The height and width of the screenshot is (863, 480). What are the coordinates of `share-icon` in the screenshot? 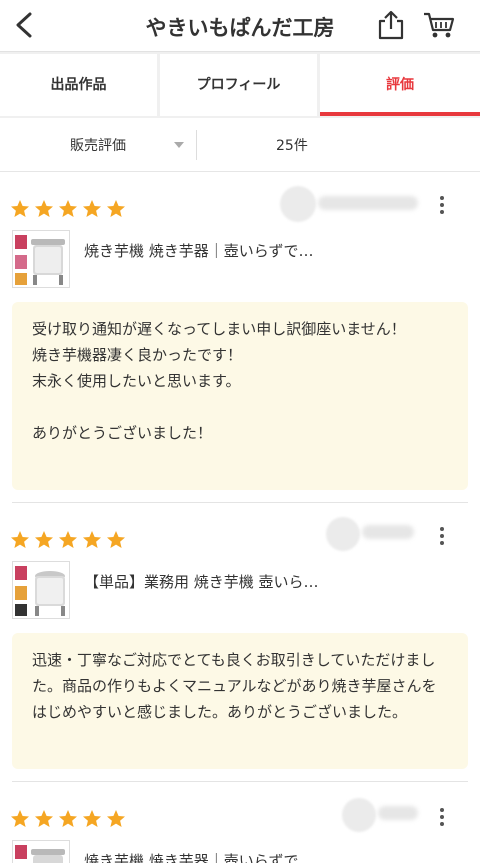 It's located at (391, 25).